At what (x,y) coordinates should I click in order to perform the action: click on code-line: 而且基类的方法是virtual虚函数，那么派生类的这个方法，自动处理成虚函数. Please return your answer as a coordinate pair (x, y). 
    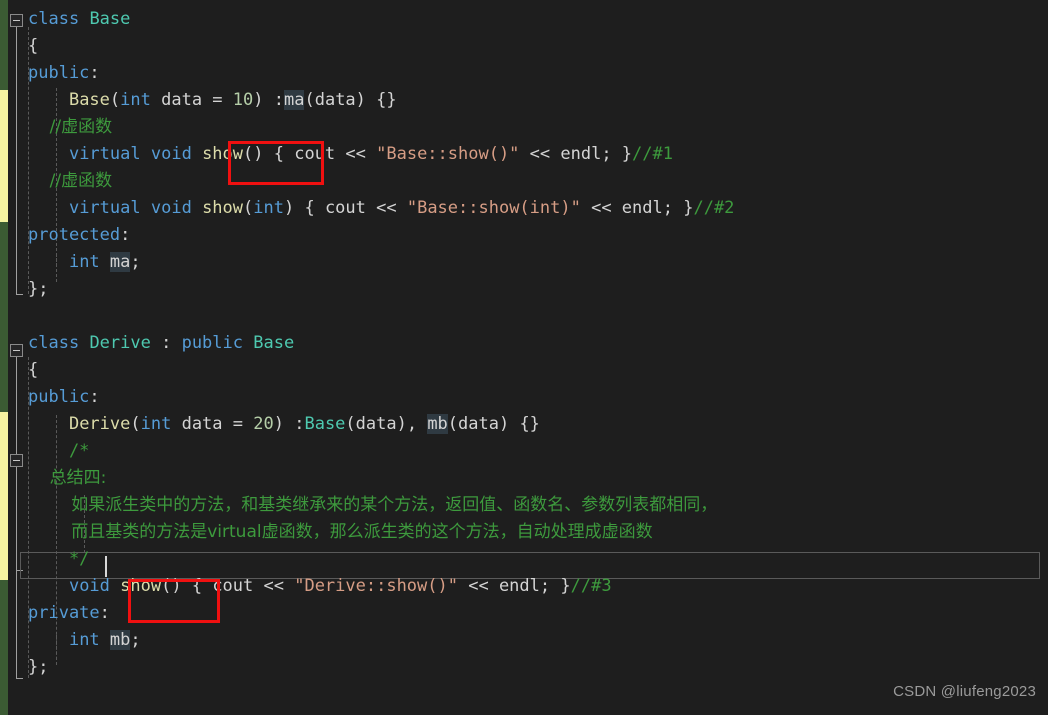
    Looking at the image, I should click on (340, 532).